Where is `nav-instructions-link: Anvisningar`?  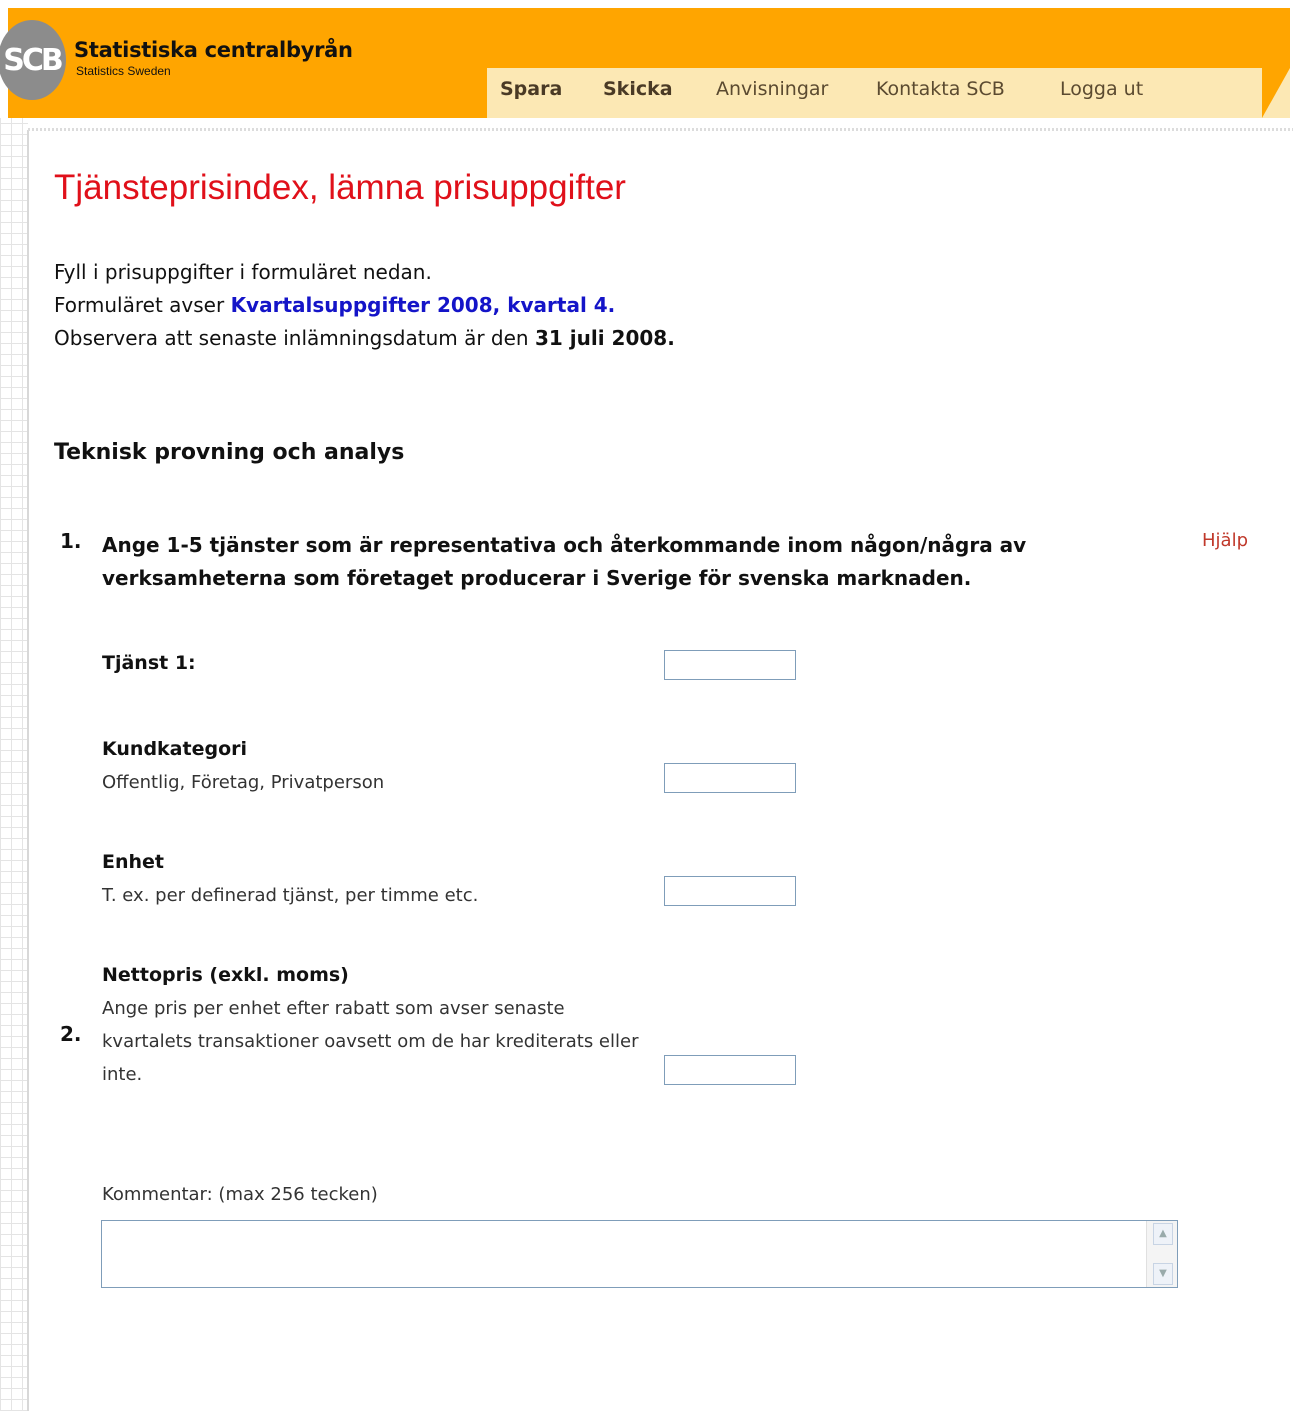
nav-instructions-link: Anvisningar is located at coordinates (772, 89).